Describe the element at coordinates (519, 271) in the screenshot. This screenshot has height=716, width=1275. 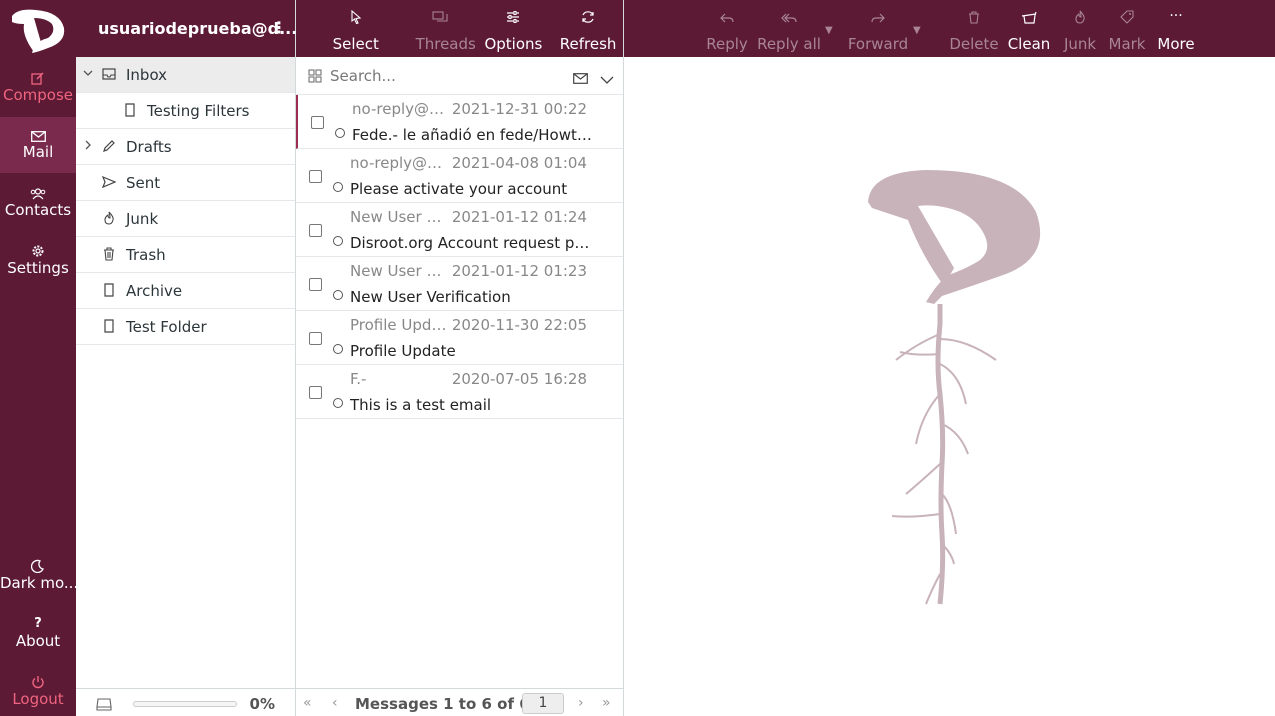
I see `message-date: 2021-01-12 01:23` at that location.